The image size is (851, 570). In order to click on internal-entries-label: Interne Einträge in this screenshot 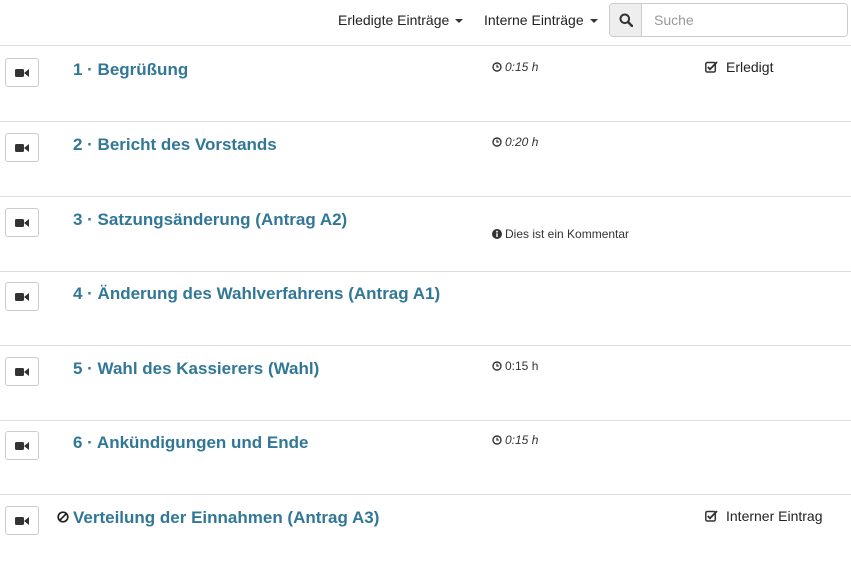, I will do `click(534, 20)`.